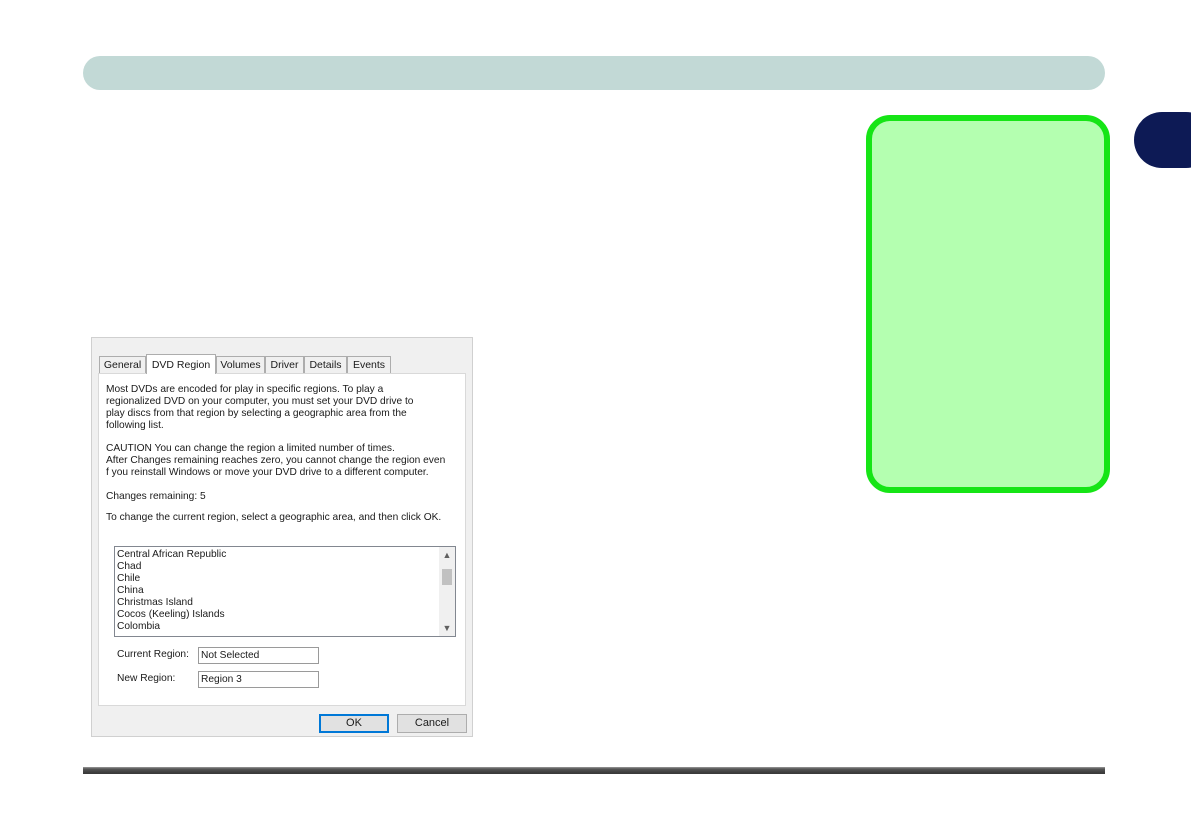  Describe the element at coordinates (284, 364) in the screenshot. I see `tab-driver: Driver` at that location.